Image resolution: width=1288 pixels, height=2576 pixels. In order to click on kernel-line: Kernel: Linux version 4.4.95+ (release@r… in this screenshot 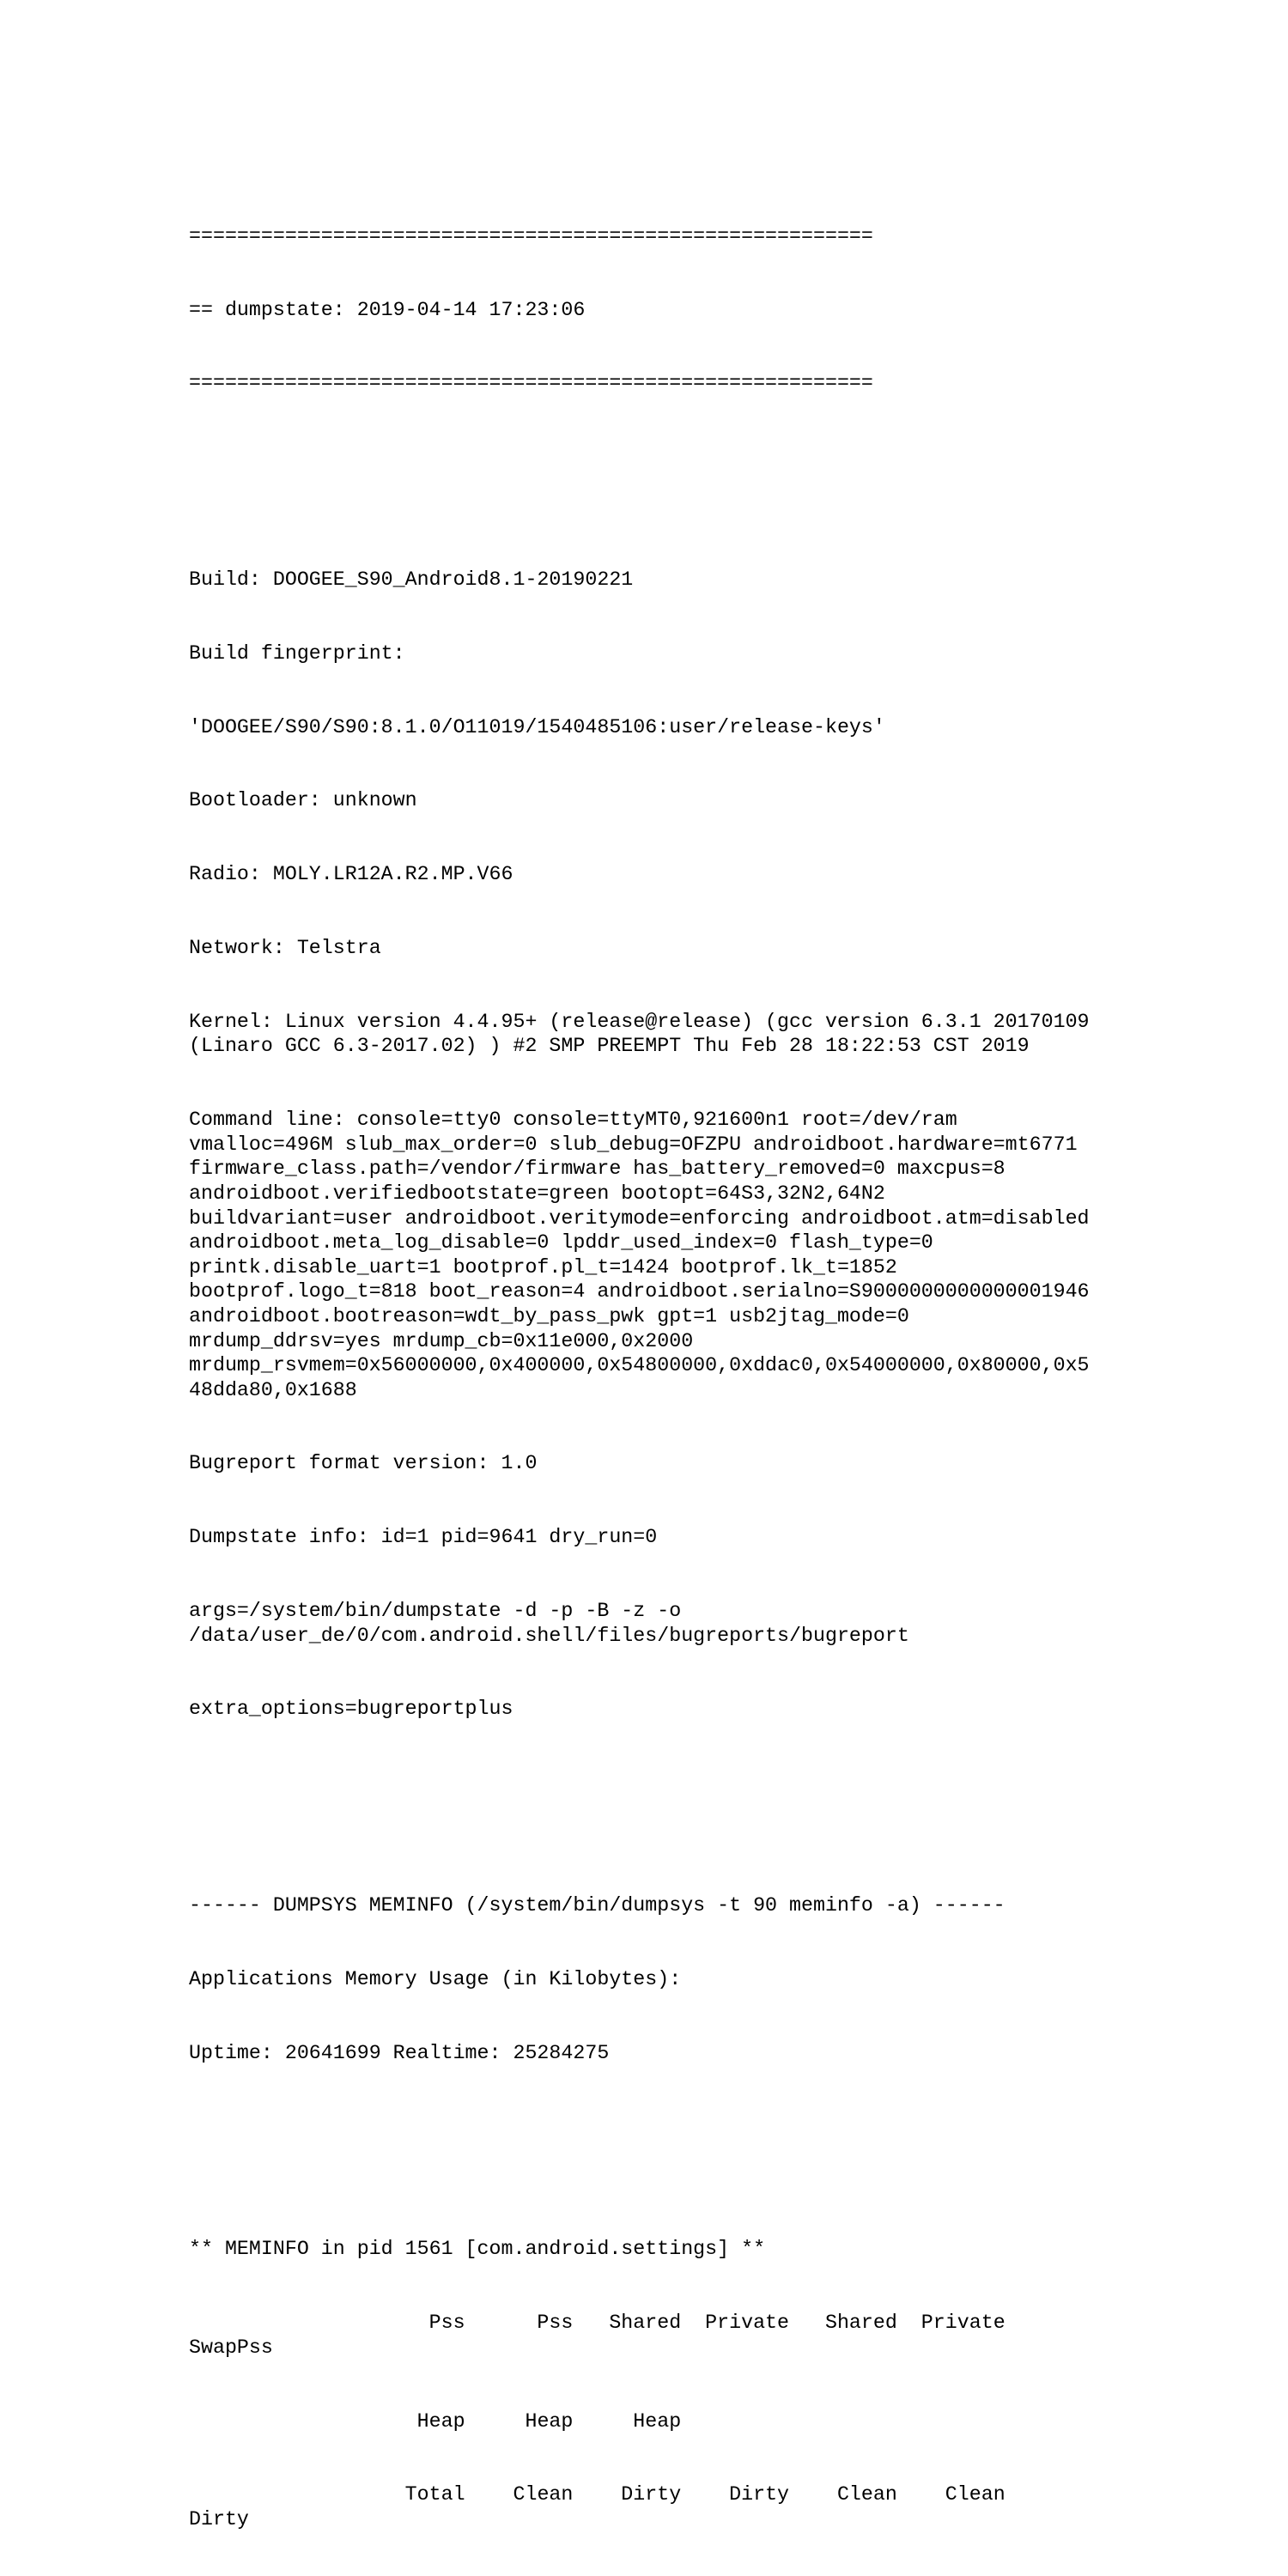, I will do `click(645, 1034)`.